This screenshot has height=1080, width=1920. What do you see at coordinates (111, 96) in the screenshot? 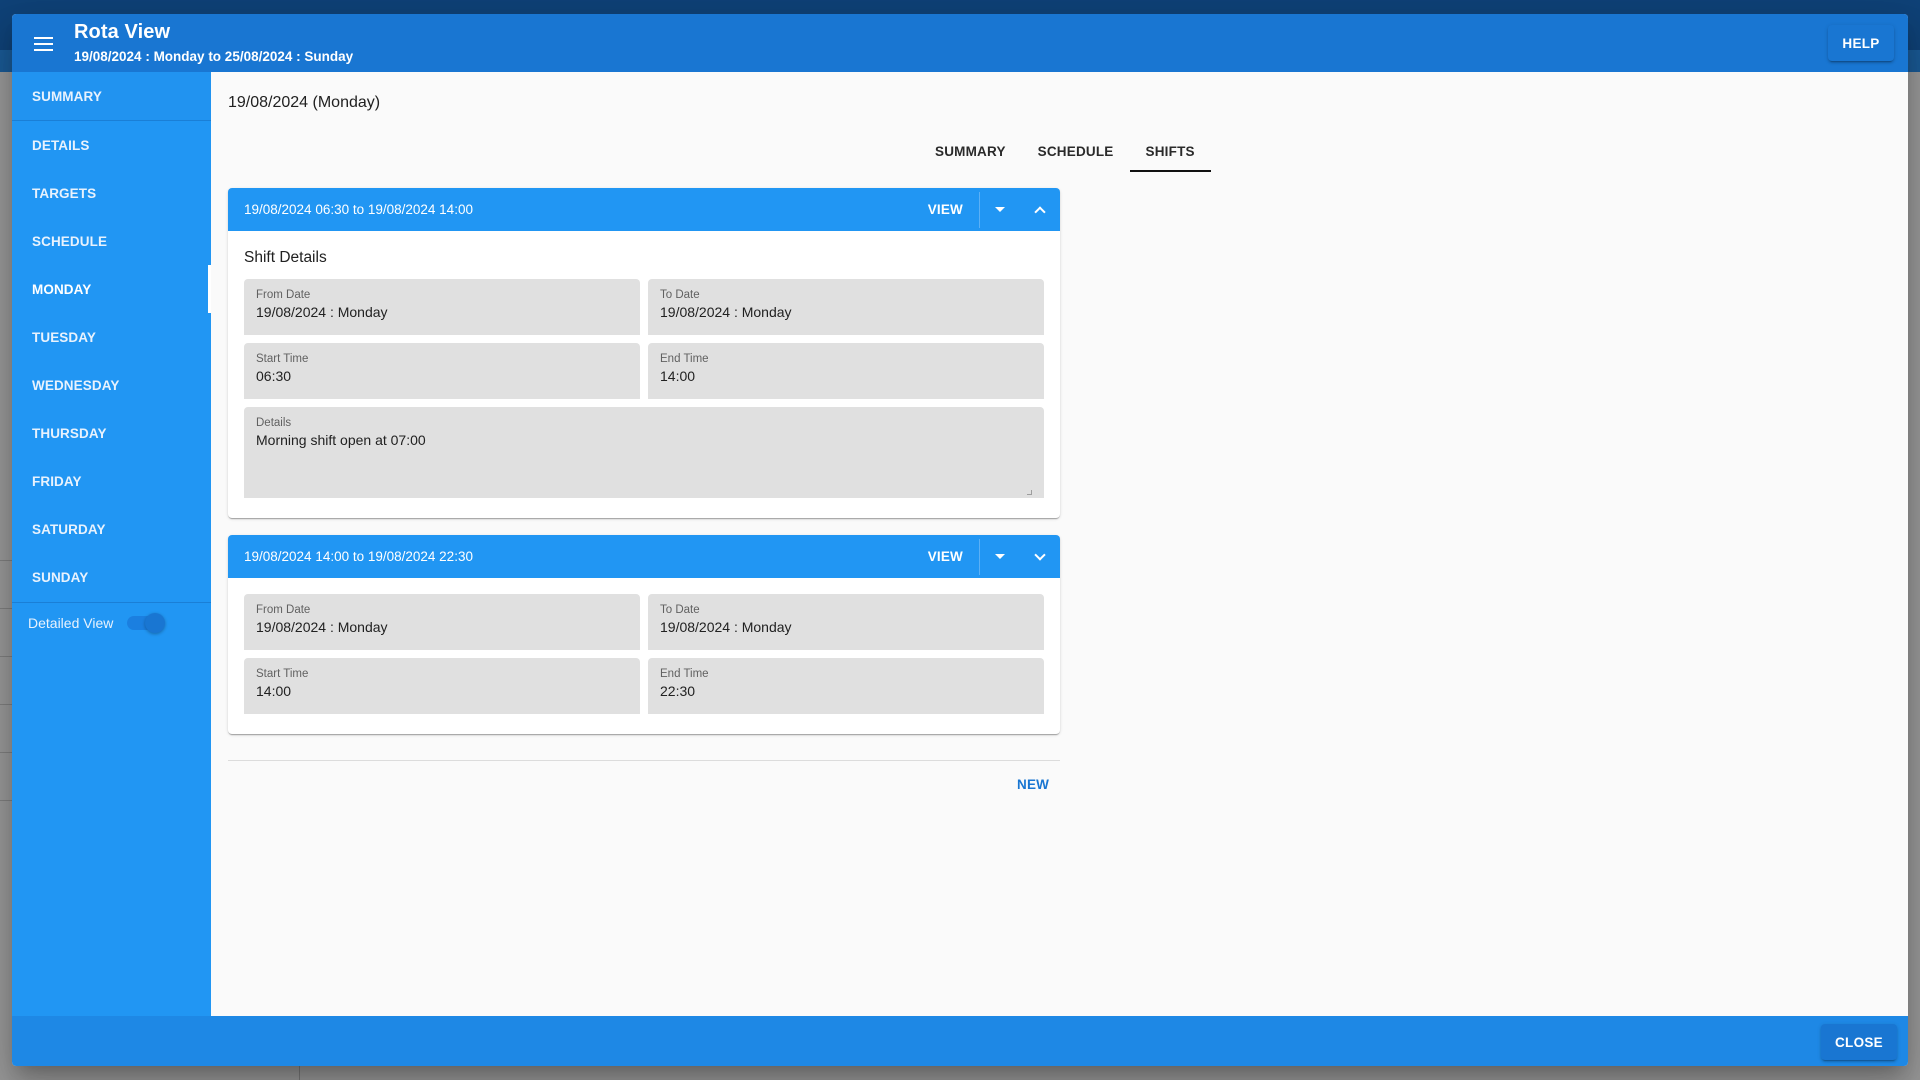
I see `sidebar-item-summary: SUMMARY` at bounding box center [111, 96].